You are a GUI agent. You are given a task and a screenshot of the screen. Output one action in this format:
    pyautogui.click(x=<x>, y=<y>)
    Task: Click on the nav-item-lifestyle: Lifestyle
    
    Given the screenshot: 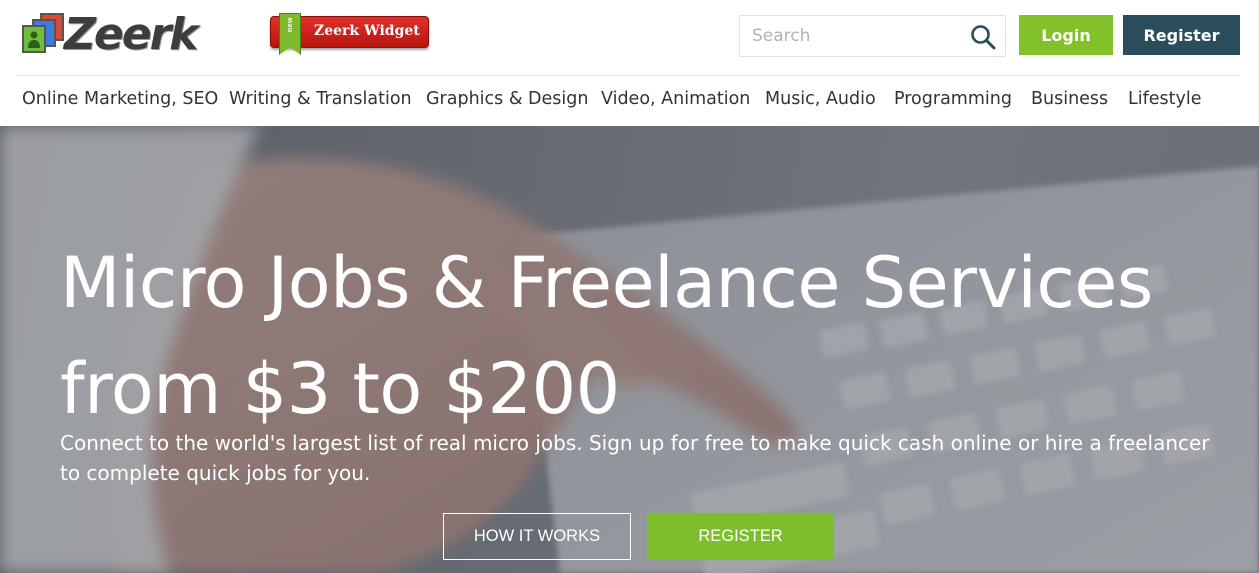 What is the action you would take?
    pyautogui.click(x=1165, y=99)
    